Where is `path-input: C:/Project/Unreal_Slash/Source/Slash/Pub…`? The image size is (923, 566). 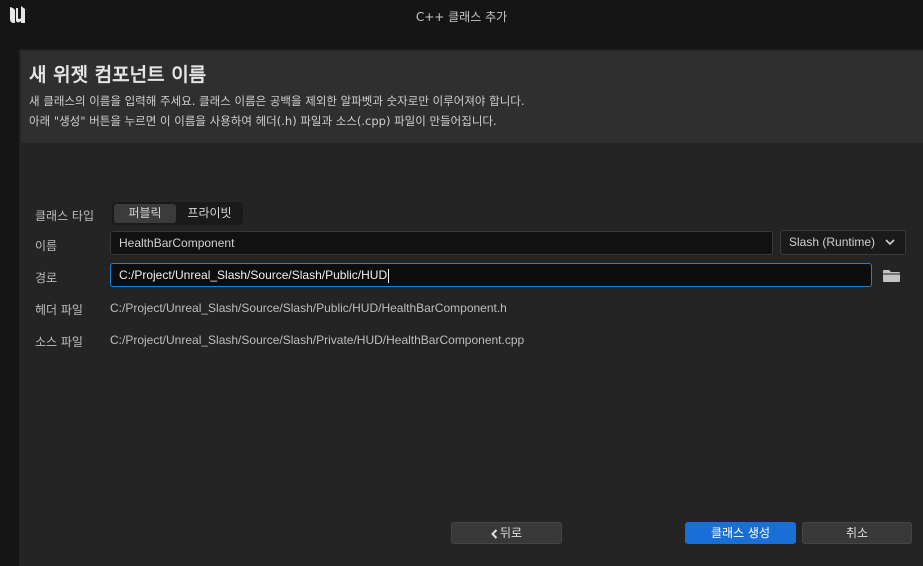
path-input: C:/Project/Unreal_Slash/Source/Slash/Pub… is located at coordinates (491, 275).